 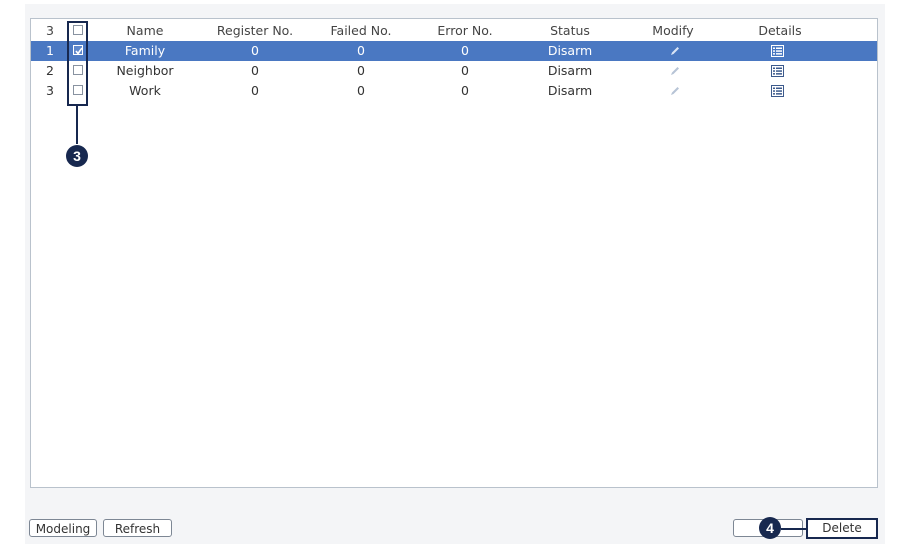 What do you see at coordinates (454, 71) in the screenshot?
I see `table-row: 2 Neighbor 0 0 0 Disarm` at bounding box center [454, 71].